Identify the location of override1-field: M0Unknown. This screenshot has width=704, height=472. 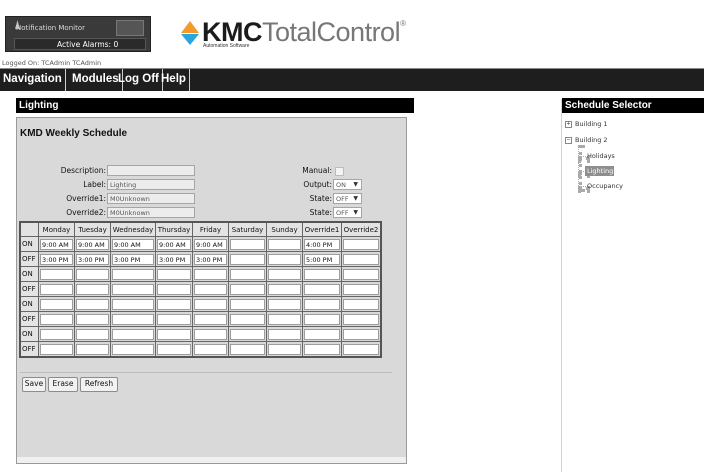
(151, 198).